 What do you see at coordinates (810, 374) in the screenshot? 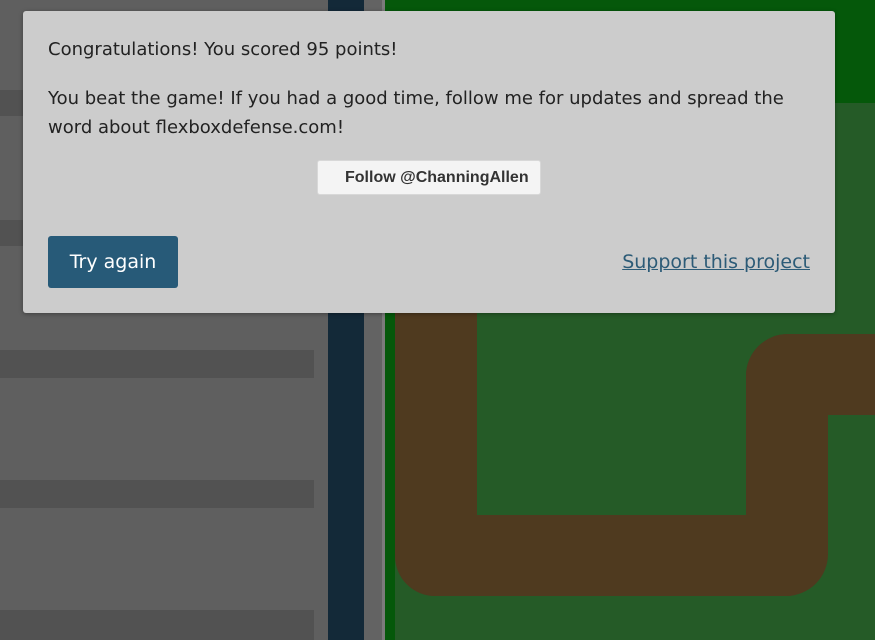
I see `enemy-path` at bounding box center [810, 374].